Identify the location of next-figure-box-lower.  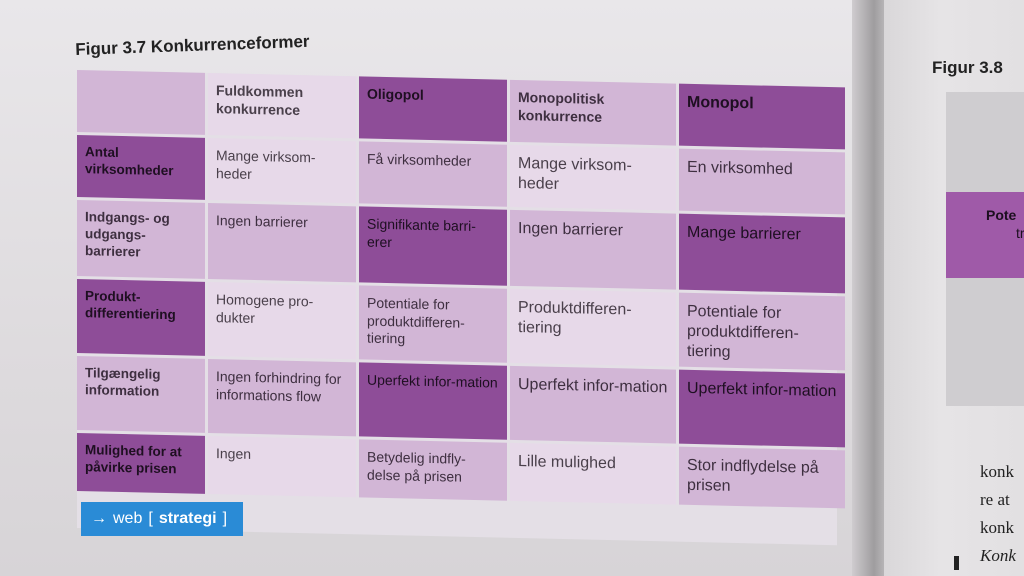
(985, 342).